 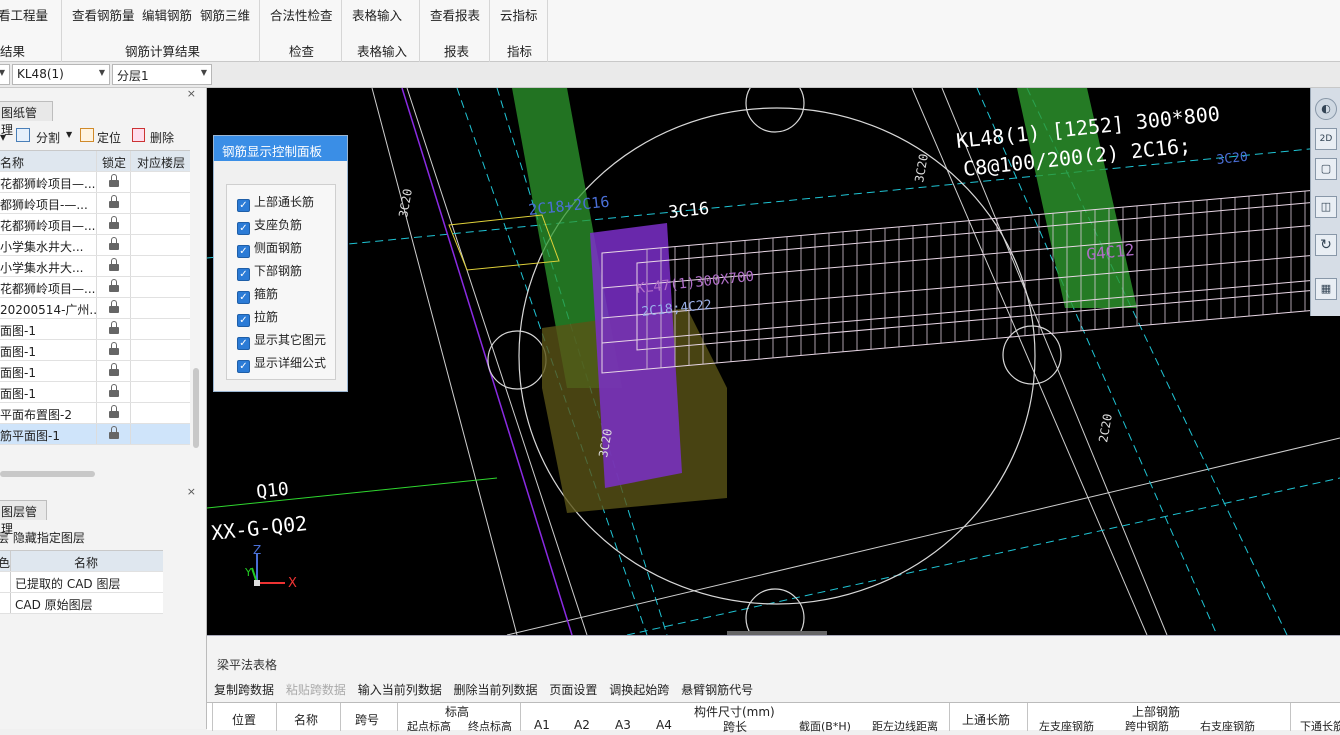 What do you see at coordinates (1326, 245) in the screenshot?
I see `rotate-icon: ↻` at bounding box center [1326, 245].